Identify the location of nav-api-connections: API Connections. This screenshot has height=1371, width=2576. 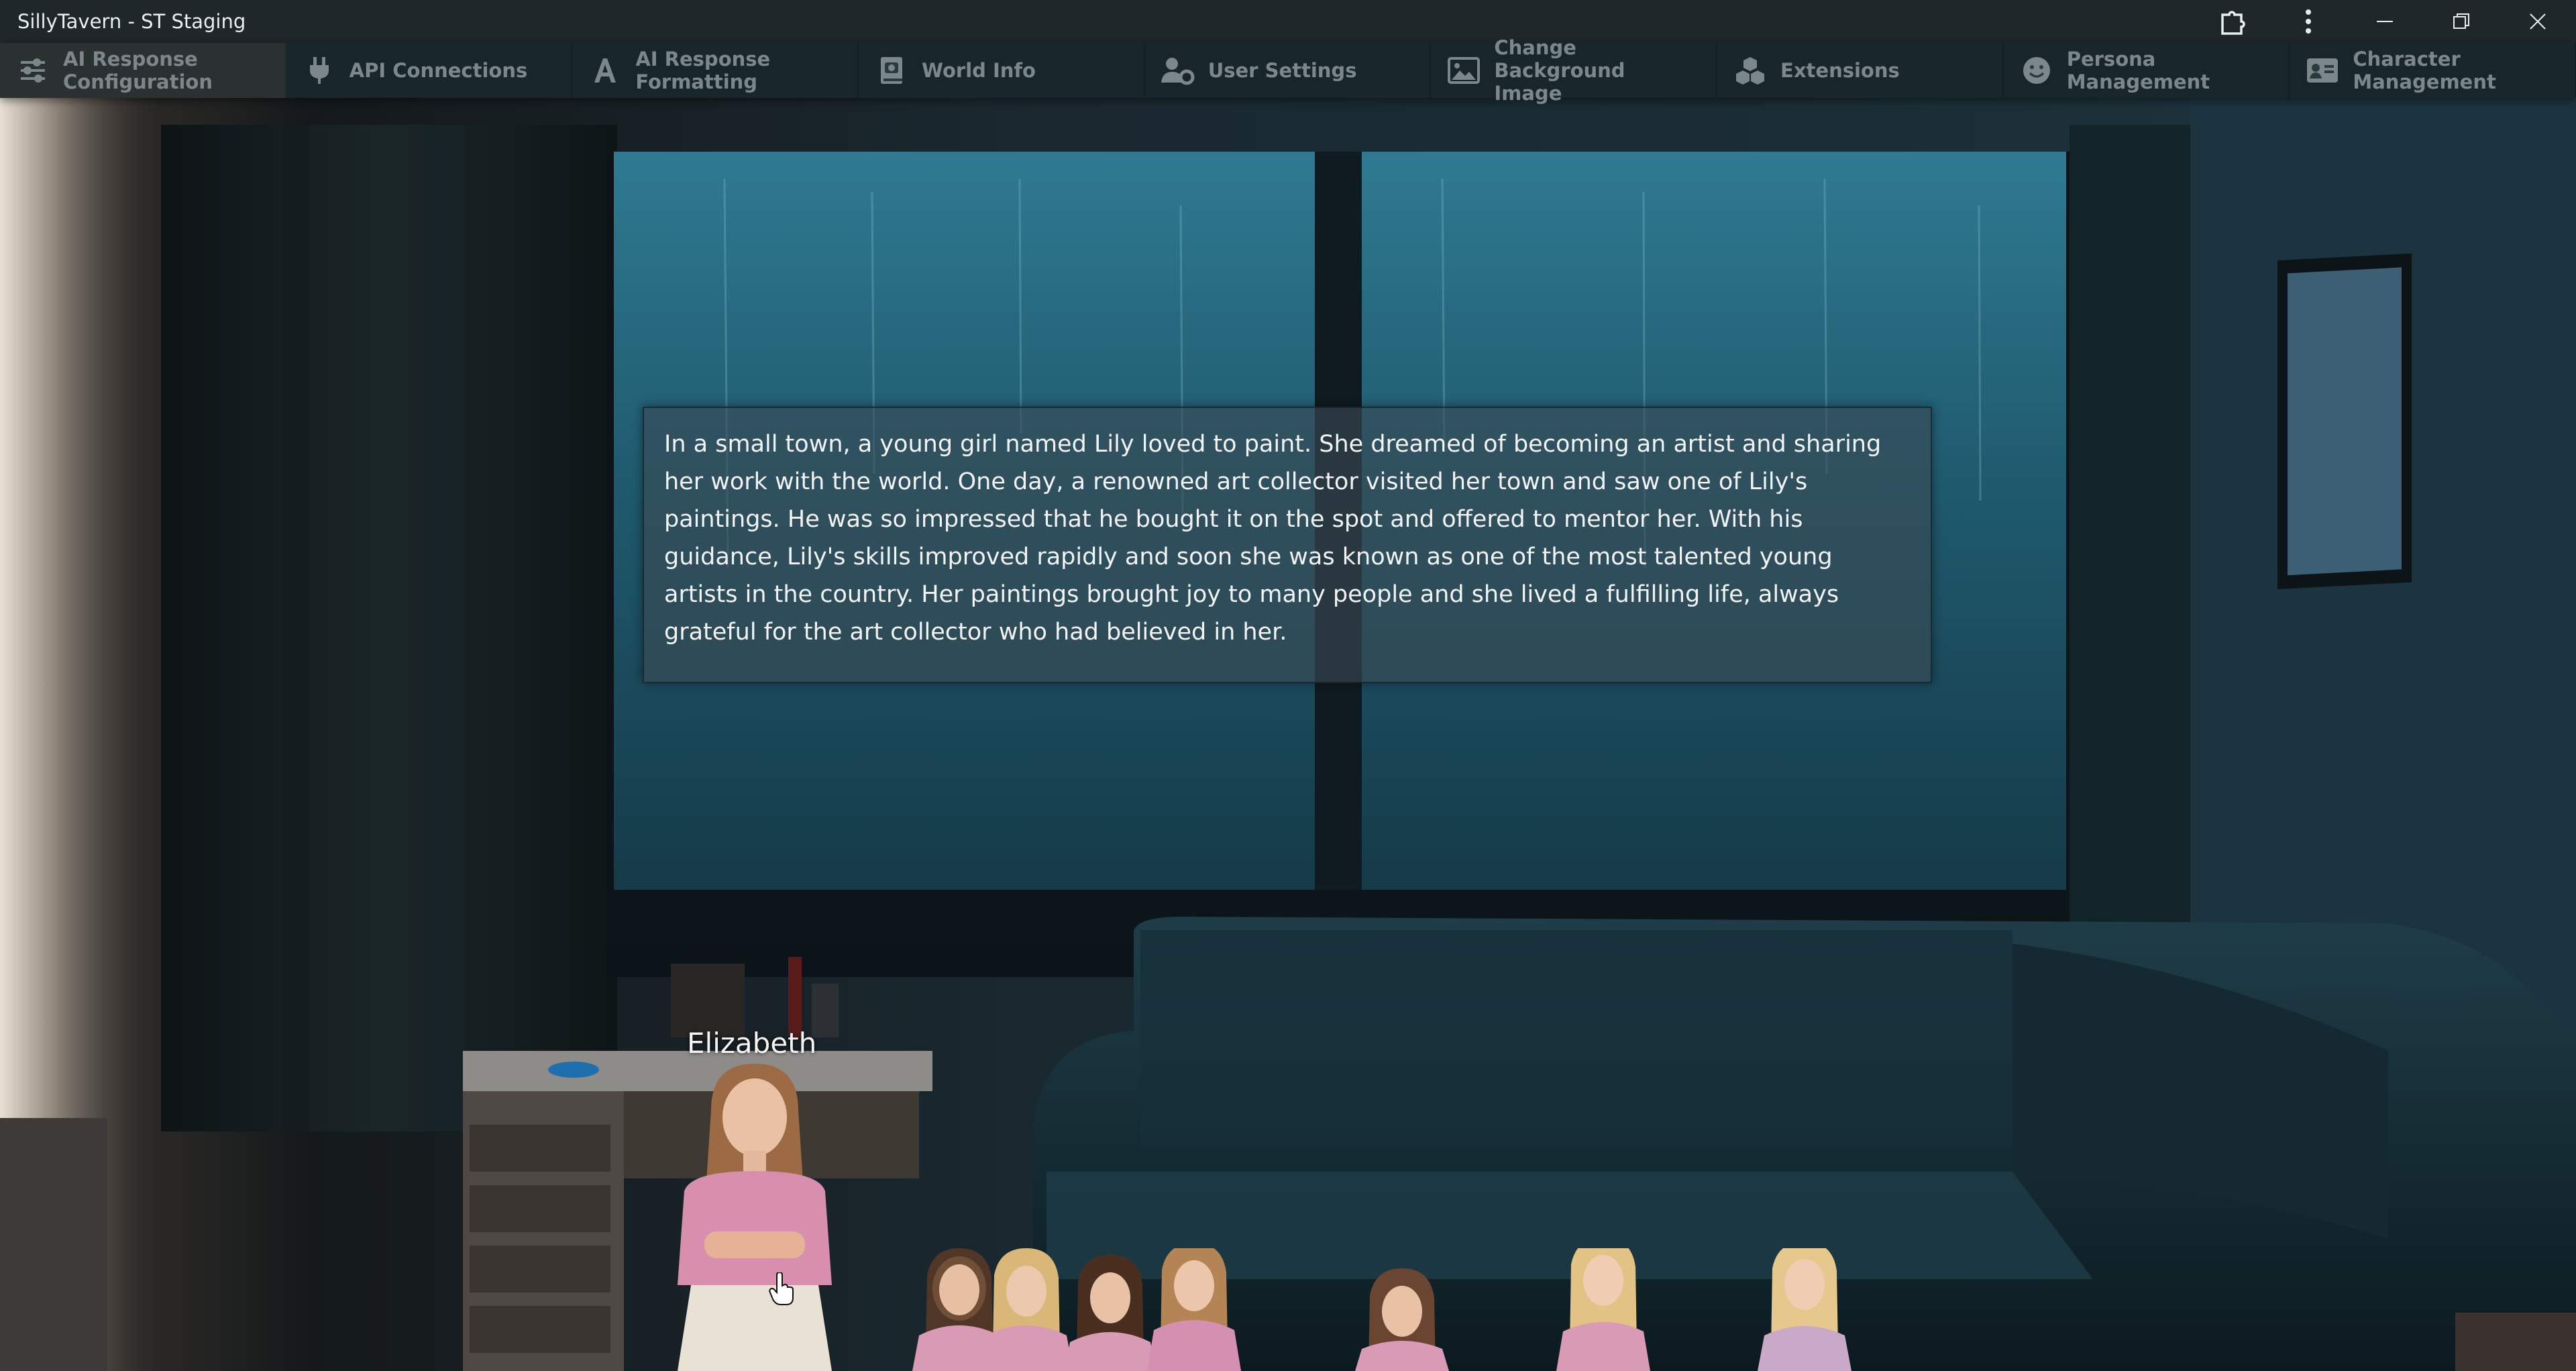
(429, 70).